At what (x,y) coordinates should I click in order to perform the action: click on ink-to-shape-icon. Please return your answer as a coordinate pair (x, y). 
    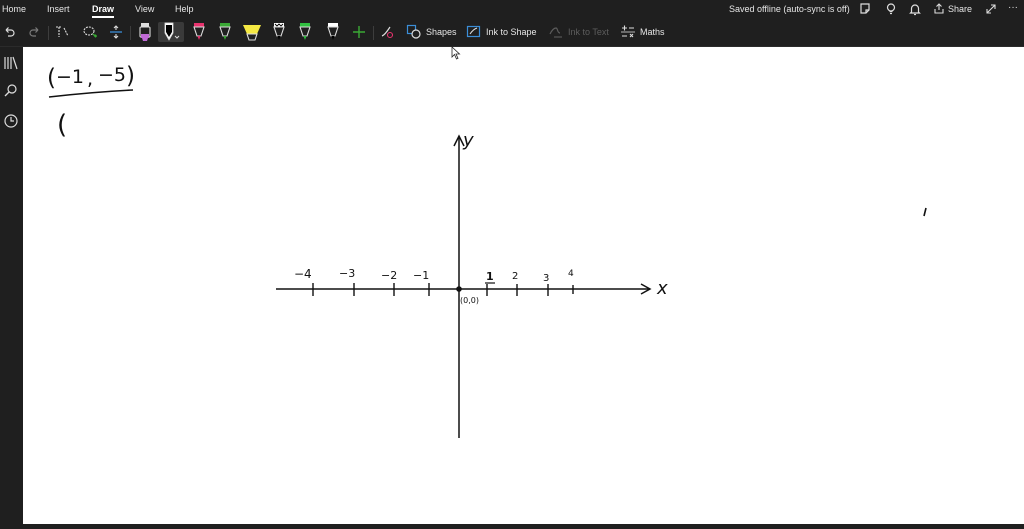
    Looking at the image, I should click on (473, 31).